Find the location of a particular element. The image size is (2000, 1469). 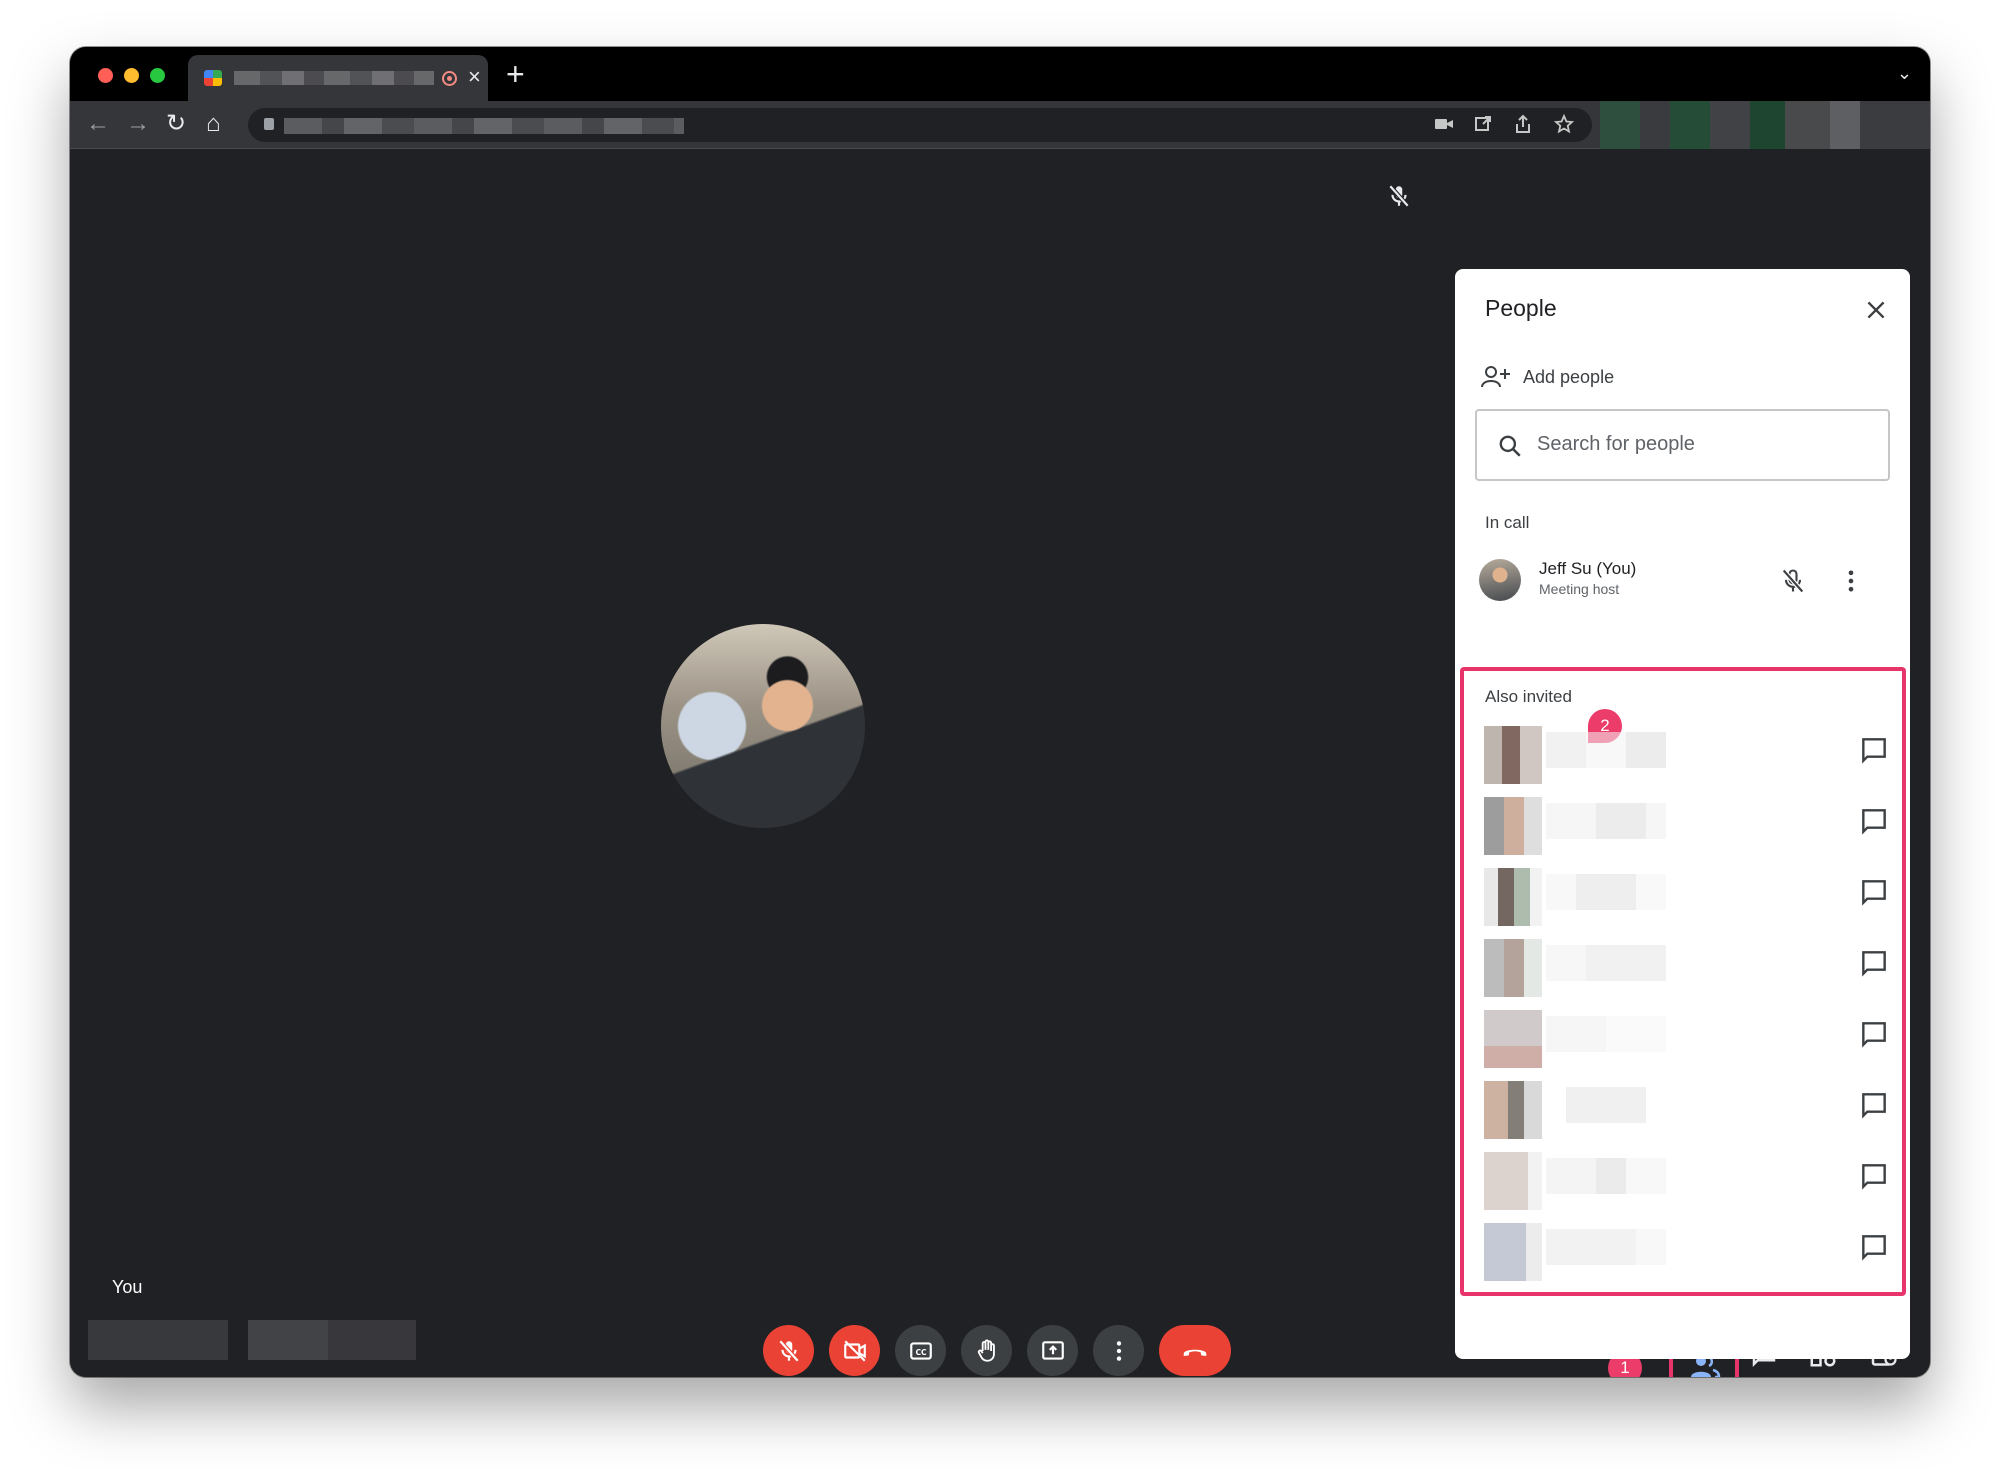

mic-off-button is located at coordinates (788, 1350).